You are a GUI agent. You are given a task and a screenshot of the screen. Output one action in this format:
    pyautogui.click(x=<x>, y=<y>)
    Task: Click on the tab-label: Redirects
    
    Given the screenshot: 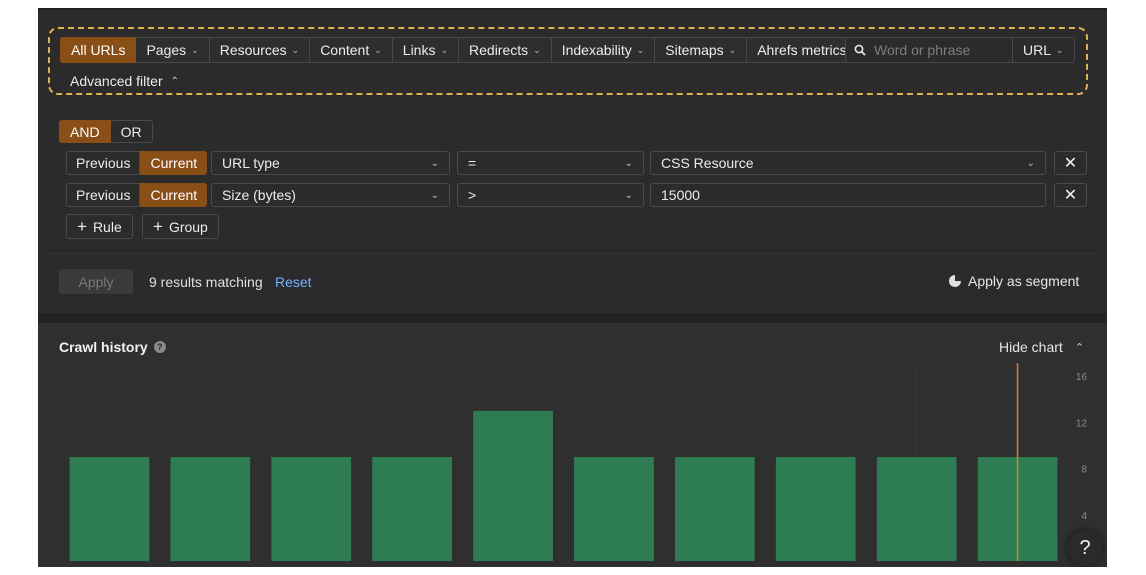 What is the action you would take?
    pyautogui.click(x=499, y=50)
    